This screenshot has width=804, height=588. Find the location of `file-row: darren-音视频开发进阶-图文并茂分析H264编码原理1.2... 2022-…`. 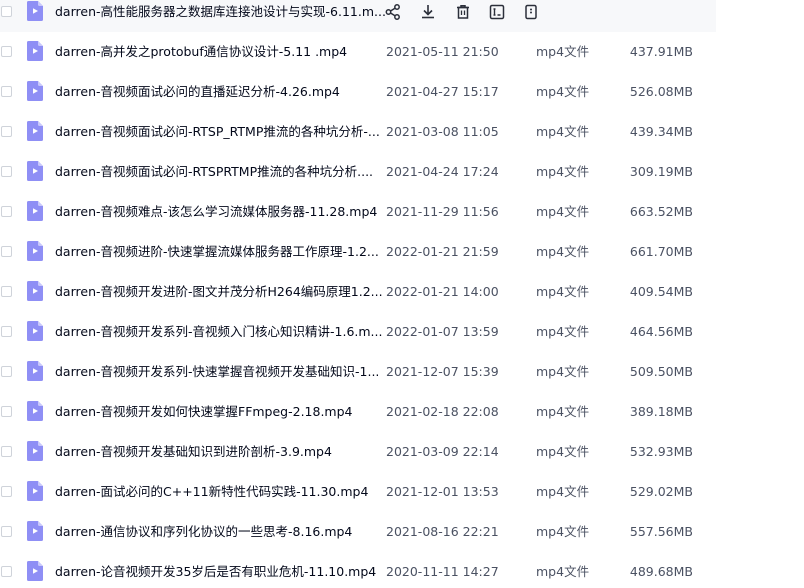

file-row: darren-音视频开发进阶-图文并茂分析H264编码原理1.2... 2022-… is located at coordinates (358, 292).